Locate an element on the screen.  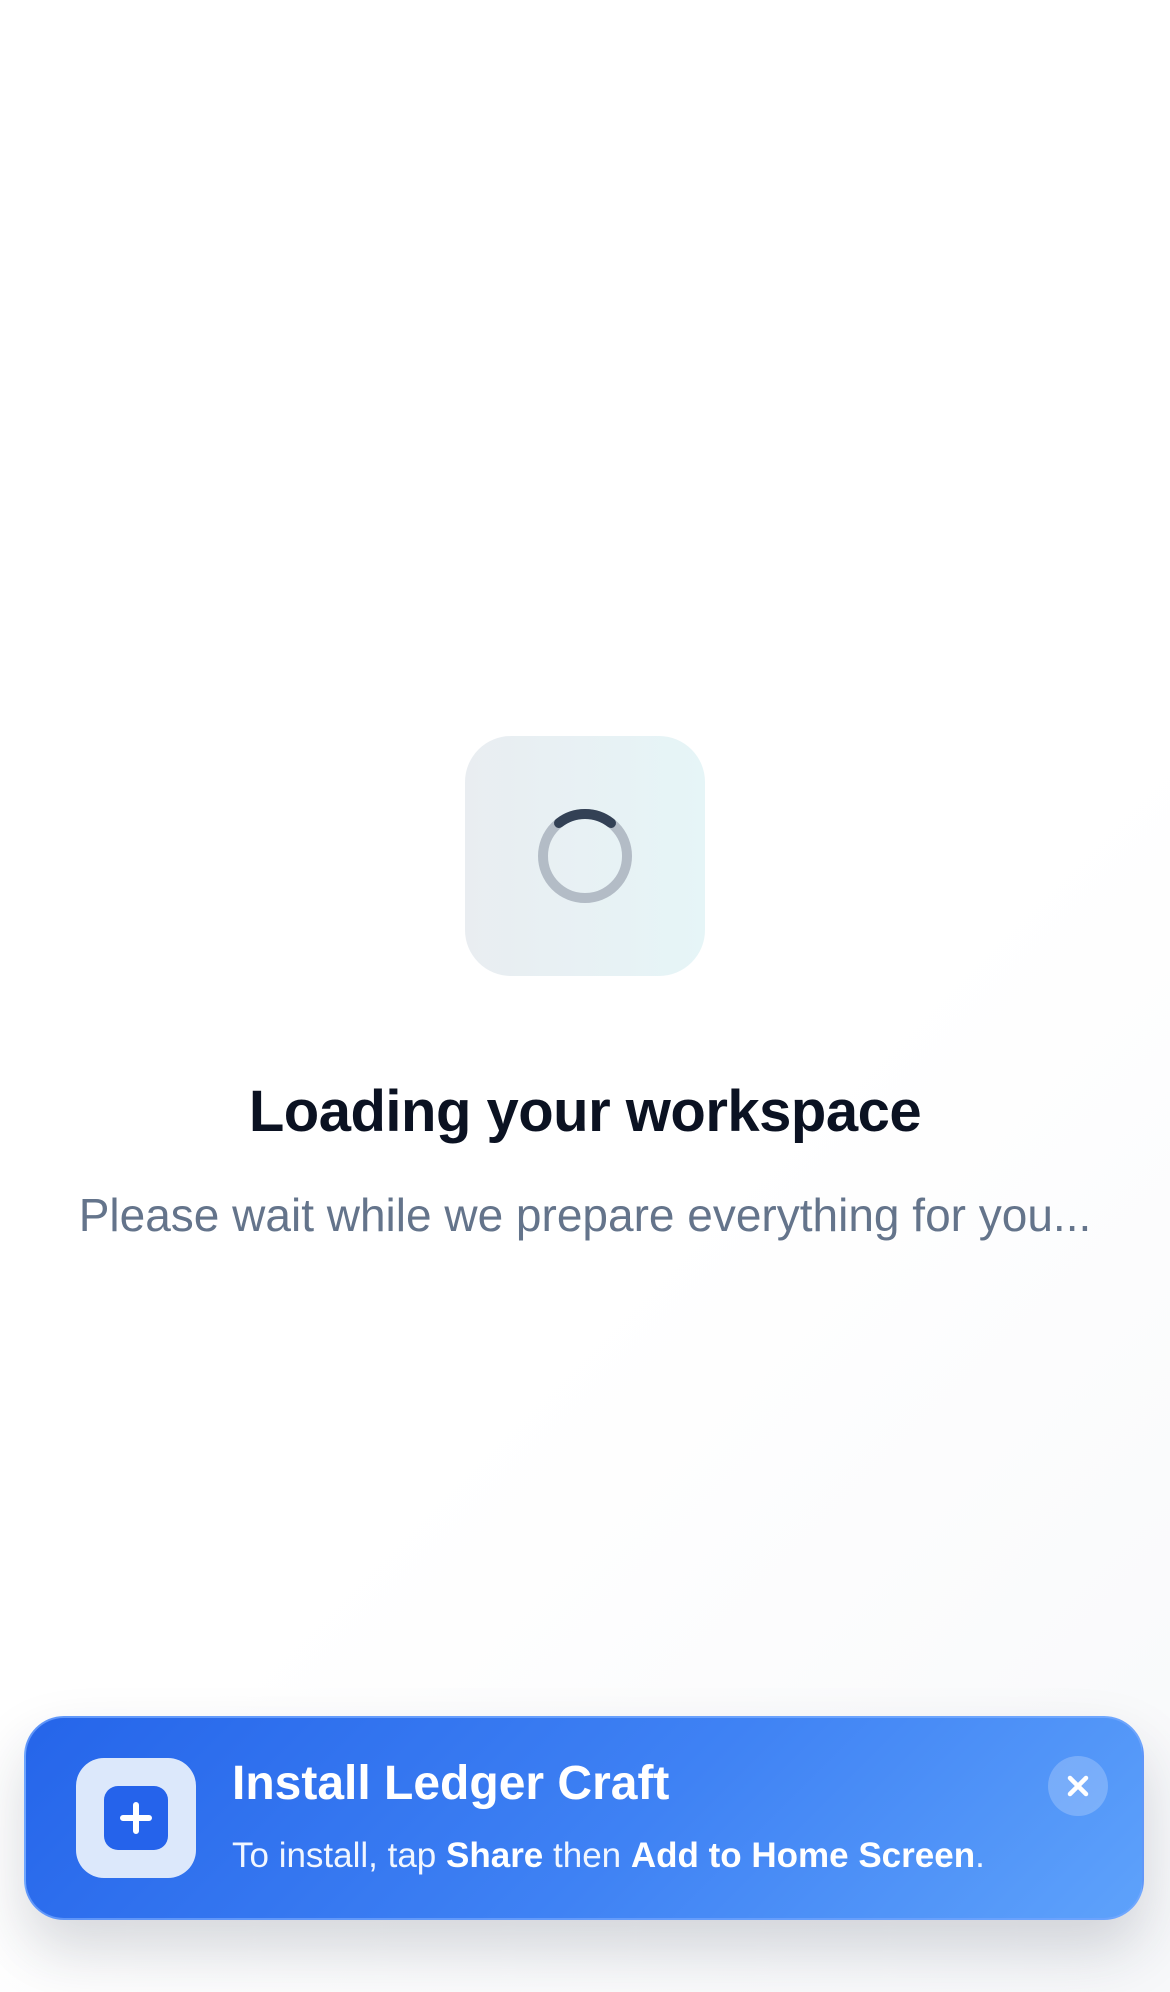
app-icon is located at coordinates (136, 1818).